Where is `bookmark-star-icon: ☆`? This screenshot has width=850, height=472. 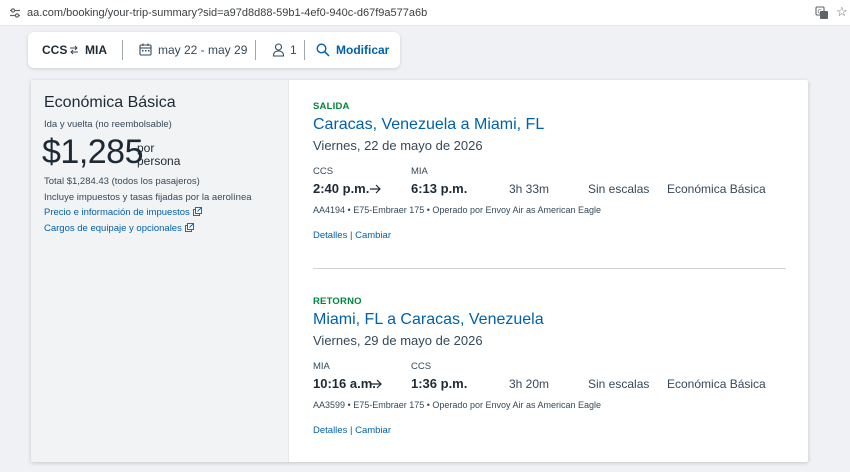 bookmark-star-icon: ☆ is located at coordinates (842, 12).